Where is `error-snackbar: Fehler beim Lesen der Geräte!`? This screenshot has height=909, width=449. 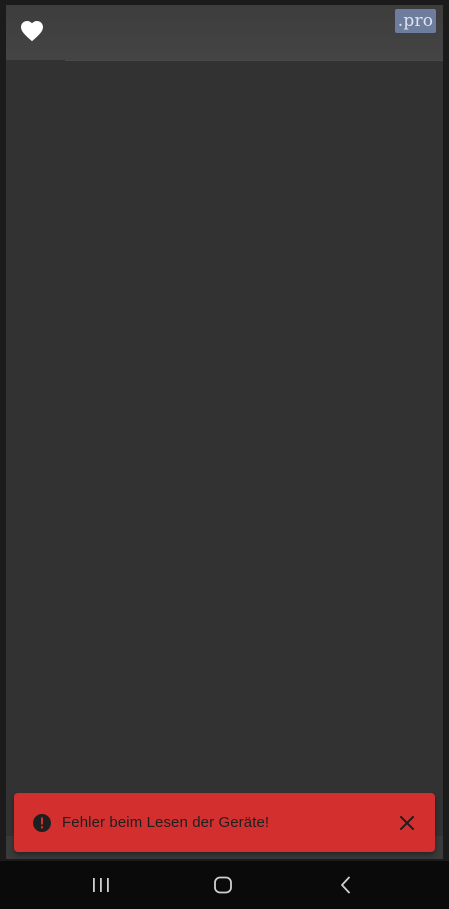 error-snackbar: Fehler beim Lesen der Geräte! is located at coordinates (224, 822).